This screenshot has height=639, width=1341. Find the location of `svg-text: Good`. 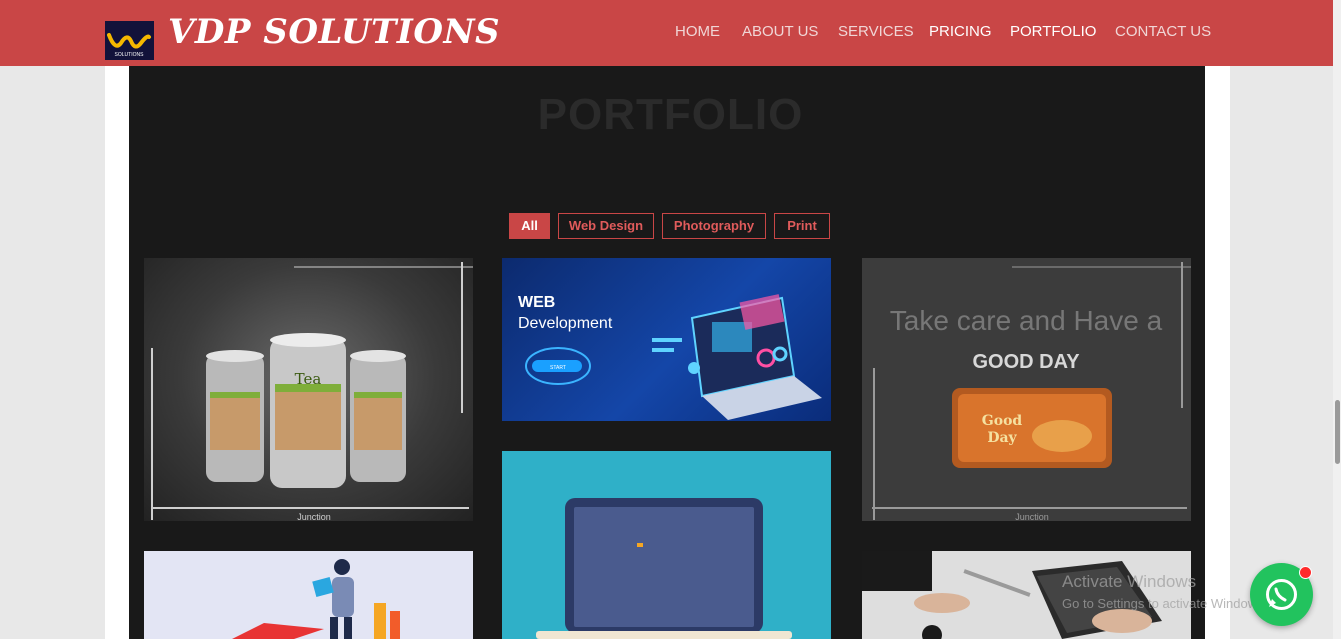

svg-text: Good is located at coordinates (1002, 421).